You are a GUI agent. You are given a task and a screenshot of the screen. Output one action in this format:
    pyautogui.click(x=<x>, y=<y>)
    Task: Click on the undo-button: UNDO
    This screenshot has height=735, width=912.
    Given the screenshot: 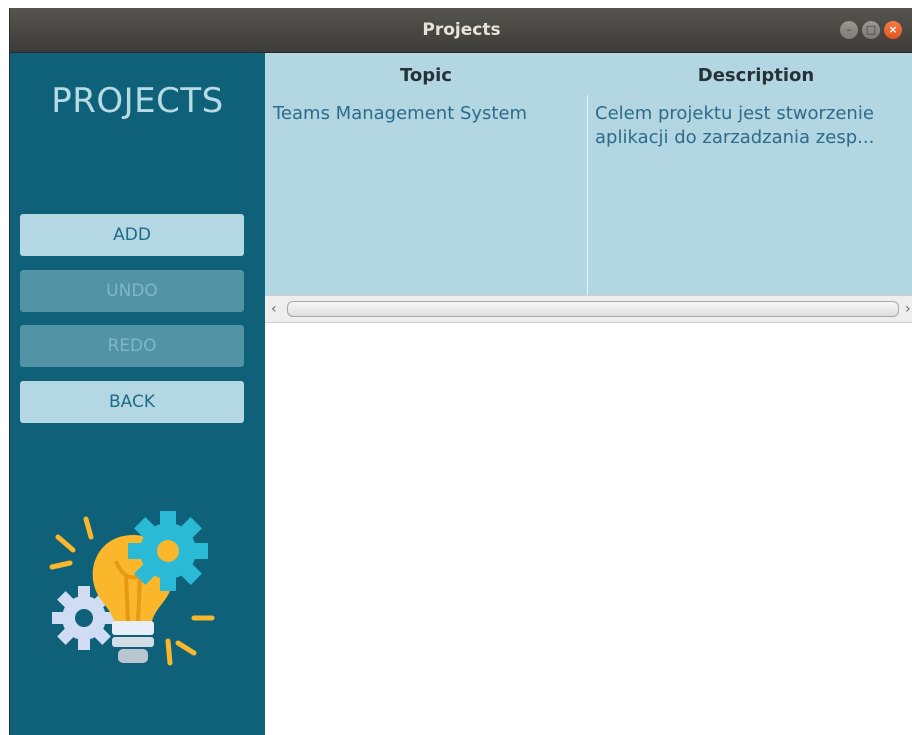 What is the action you would take?
    pyautogui.click(x=132, y=291)
    